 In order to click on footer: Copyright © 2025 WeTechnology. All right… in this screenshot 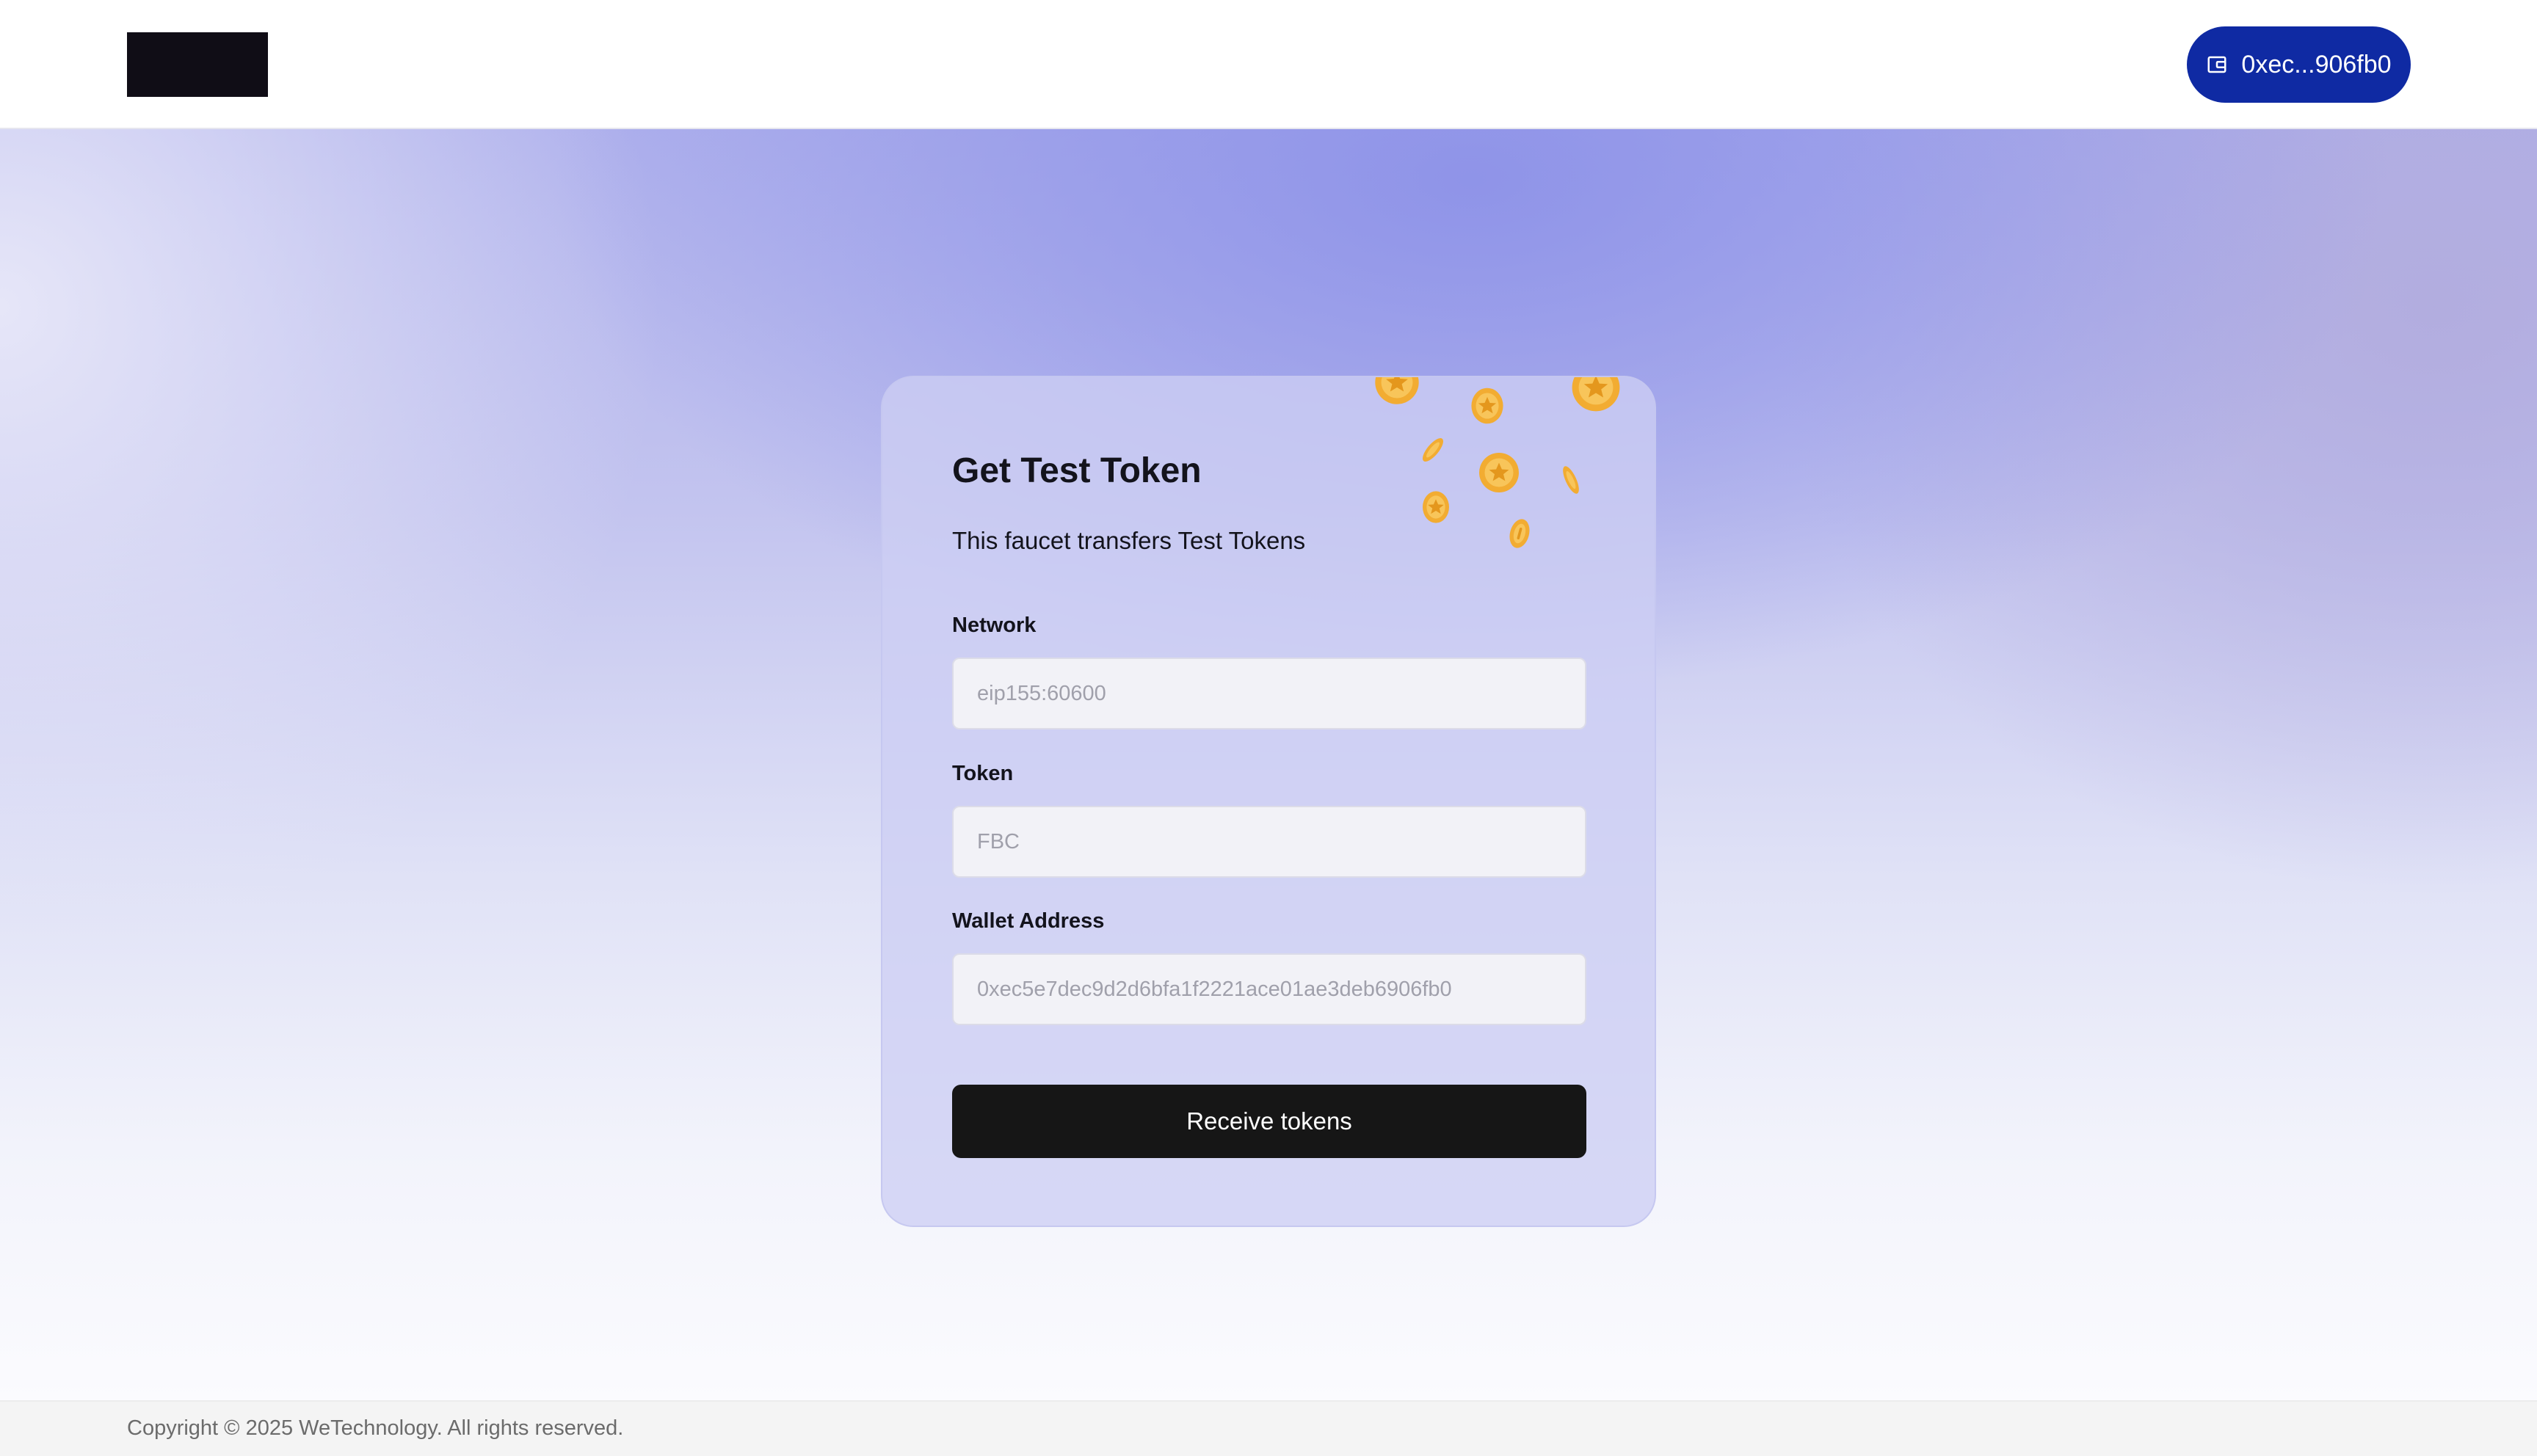, I will do `click(1268, 1428)`.